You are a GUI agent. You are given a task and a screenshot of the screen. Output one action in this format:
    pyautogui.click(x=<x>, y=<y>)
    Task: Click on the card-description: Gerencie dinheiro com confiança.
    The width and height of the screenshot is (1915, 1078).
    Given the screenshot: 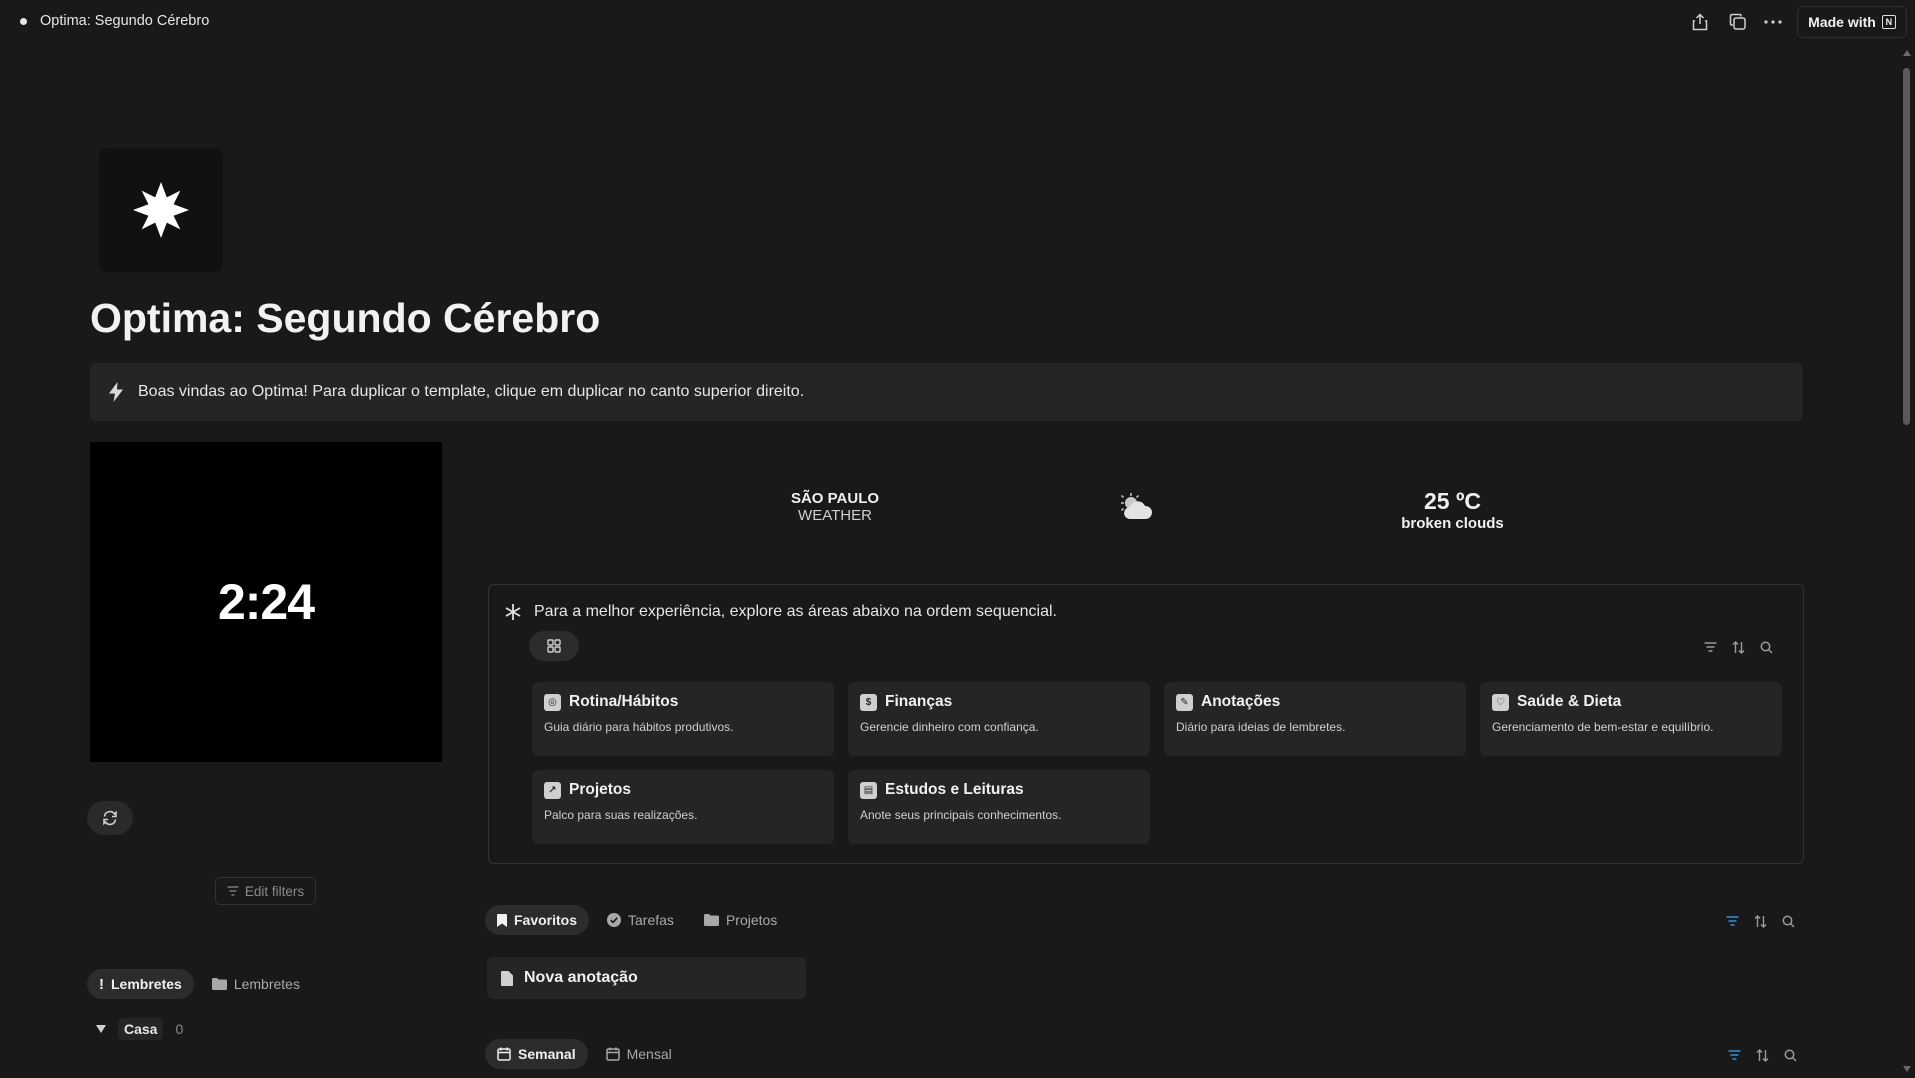 What is the action you would take?
    pyautogui.click(x=949, y=727)
    